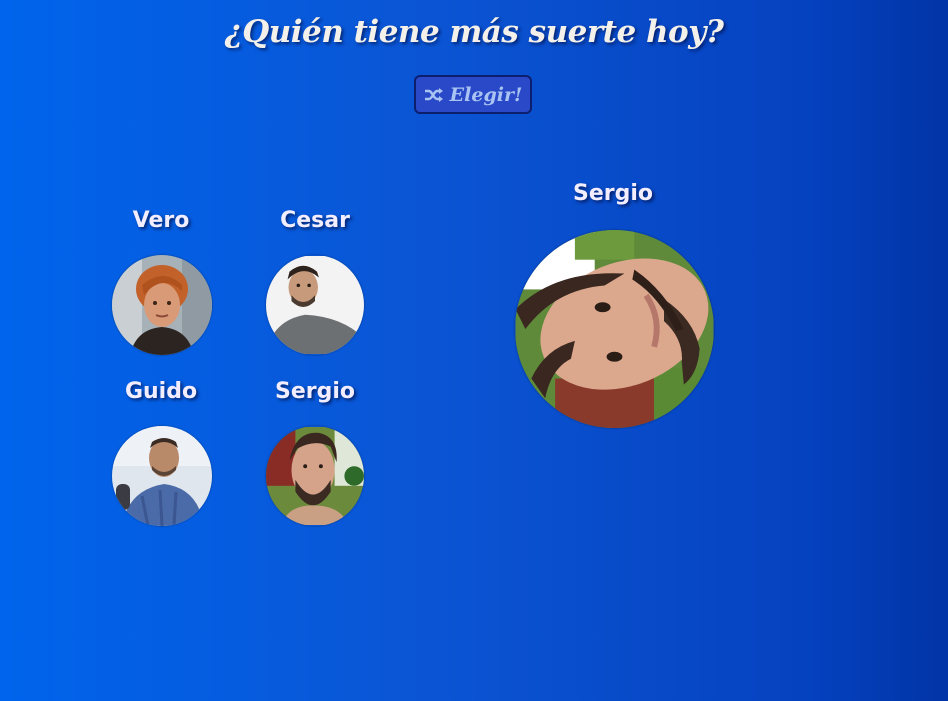 This screenshot has height=701, width=948. Describe the element at coordinates (315, 476) in the screenshot. I see `avatar-sergio` at that location.